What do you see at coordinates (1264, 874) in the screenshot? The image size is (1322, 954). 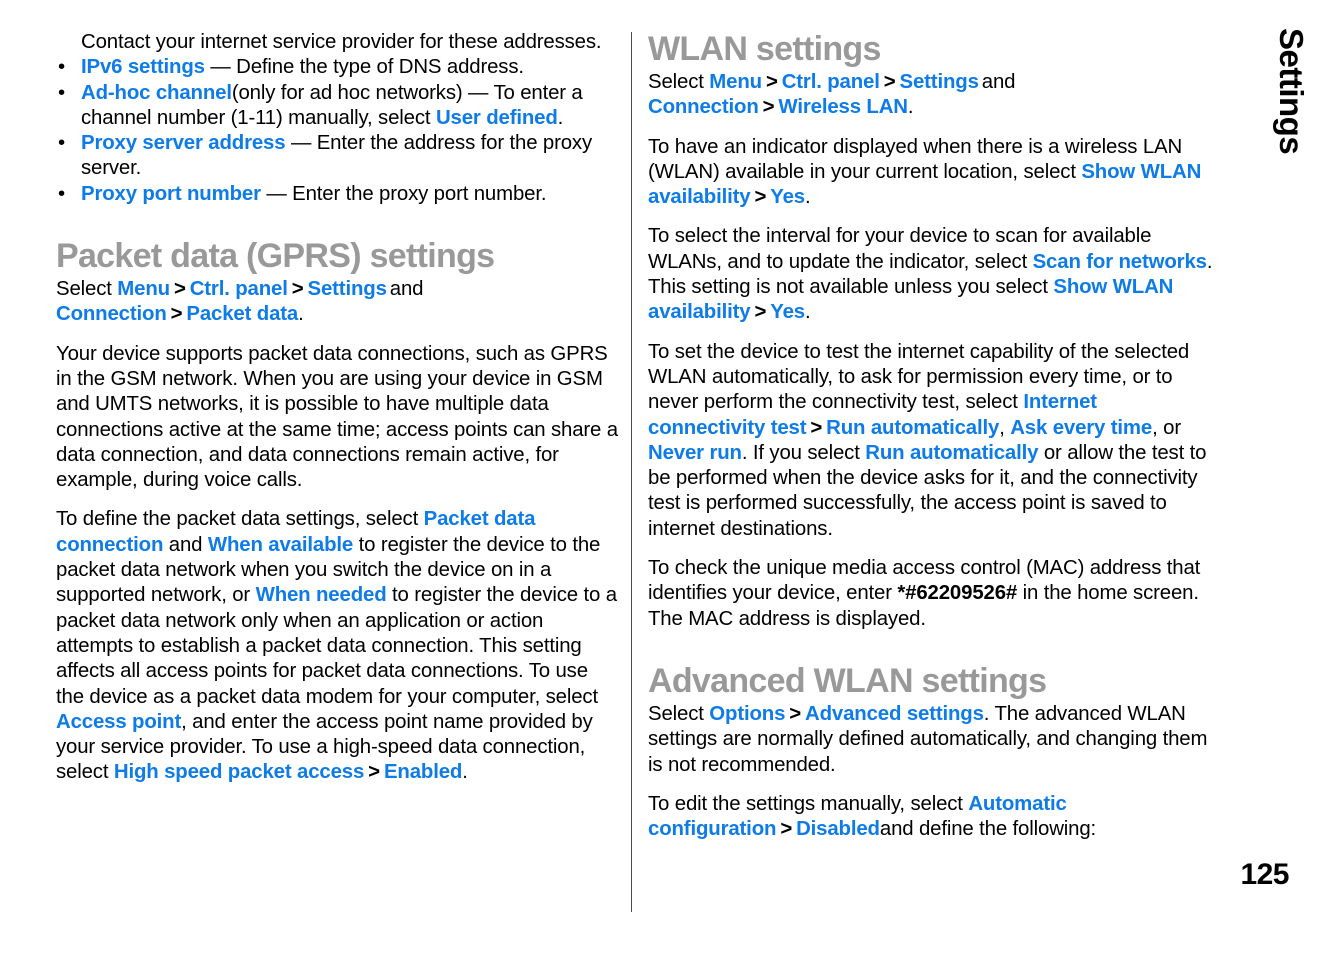 I see `page-number: 125` at bounding box center [1264, 874].